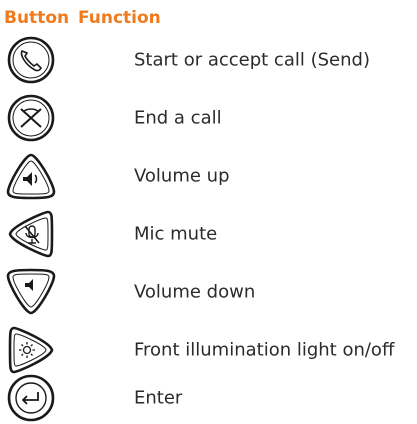  Describe the element at coordinates (31, 234) in the screenshot. I see `mic-mute-icon` at that location.